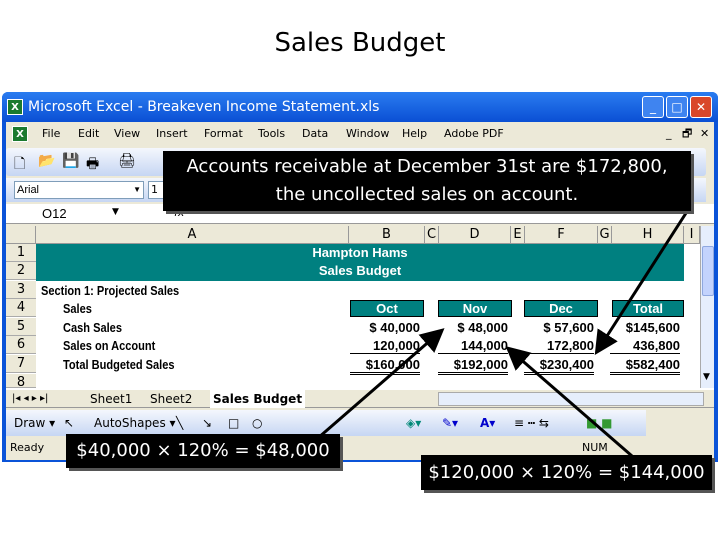 The height and width of the screenshot is (540, 720). Describe the element at coordinates (203, 451) in the screenshot. I see `callout-cash-sales-calc: $40,000 × 120% = $48,000` at that location.